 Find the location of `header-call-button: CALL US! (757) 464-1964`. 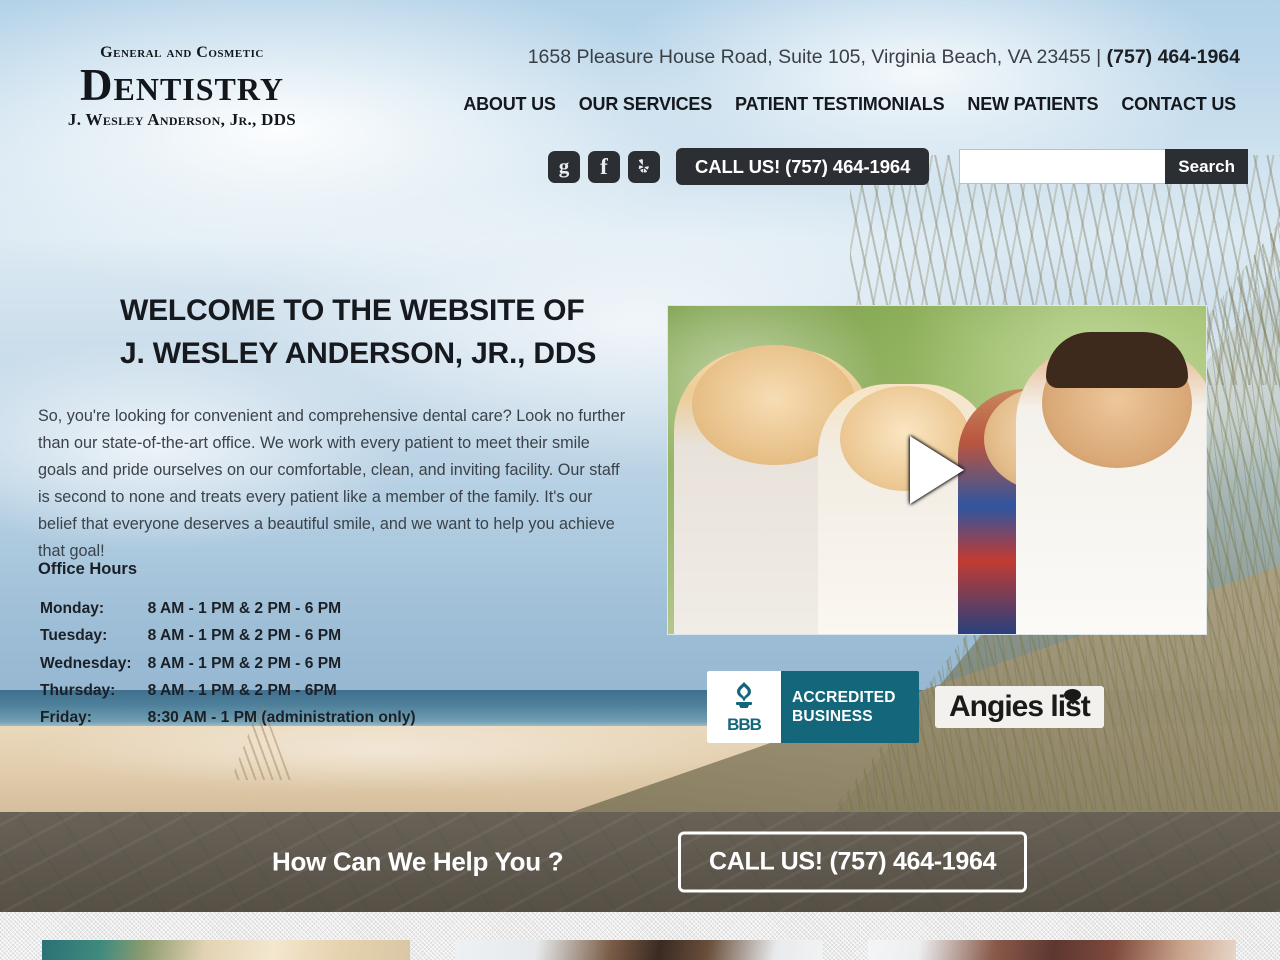

header-call-button: CALL US! (757) 464-1964 is located at coordinates (802, 166).